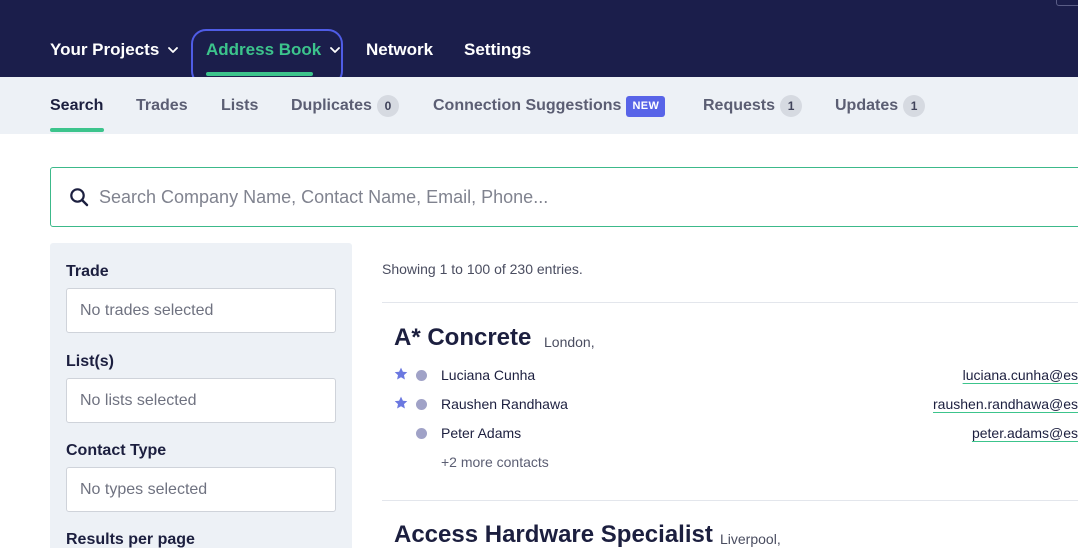 The height and width of the screenshot is (548, 1078). I want to click on trade-filter-select: No trades selected, so click(201, 310).